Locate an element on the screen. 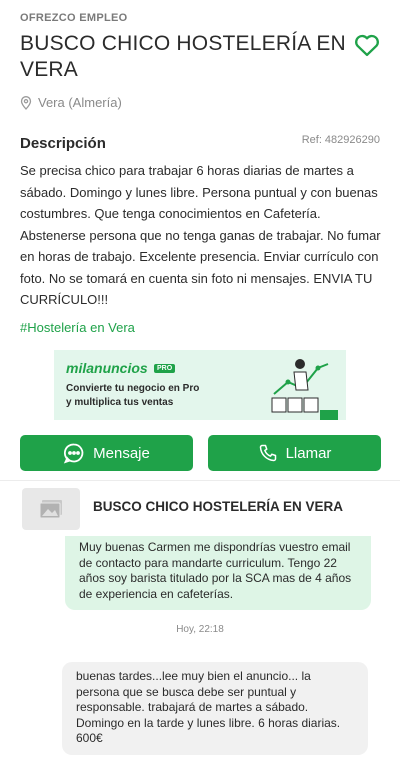 The height and width of the screenshot is (761, 400). divider is located at coordinates (200, 480).